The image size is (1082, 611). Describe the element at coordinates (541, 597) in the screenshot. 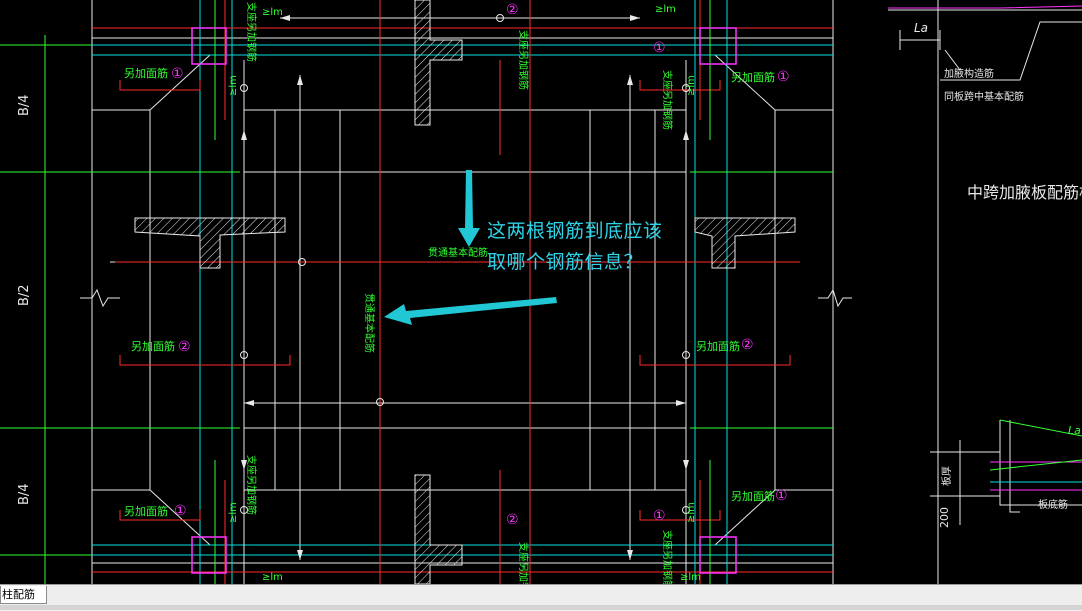

I see `status-bar: 柱配筋` at that location.